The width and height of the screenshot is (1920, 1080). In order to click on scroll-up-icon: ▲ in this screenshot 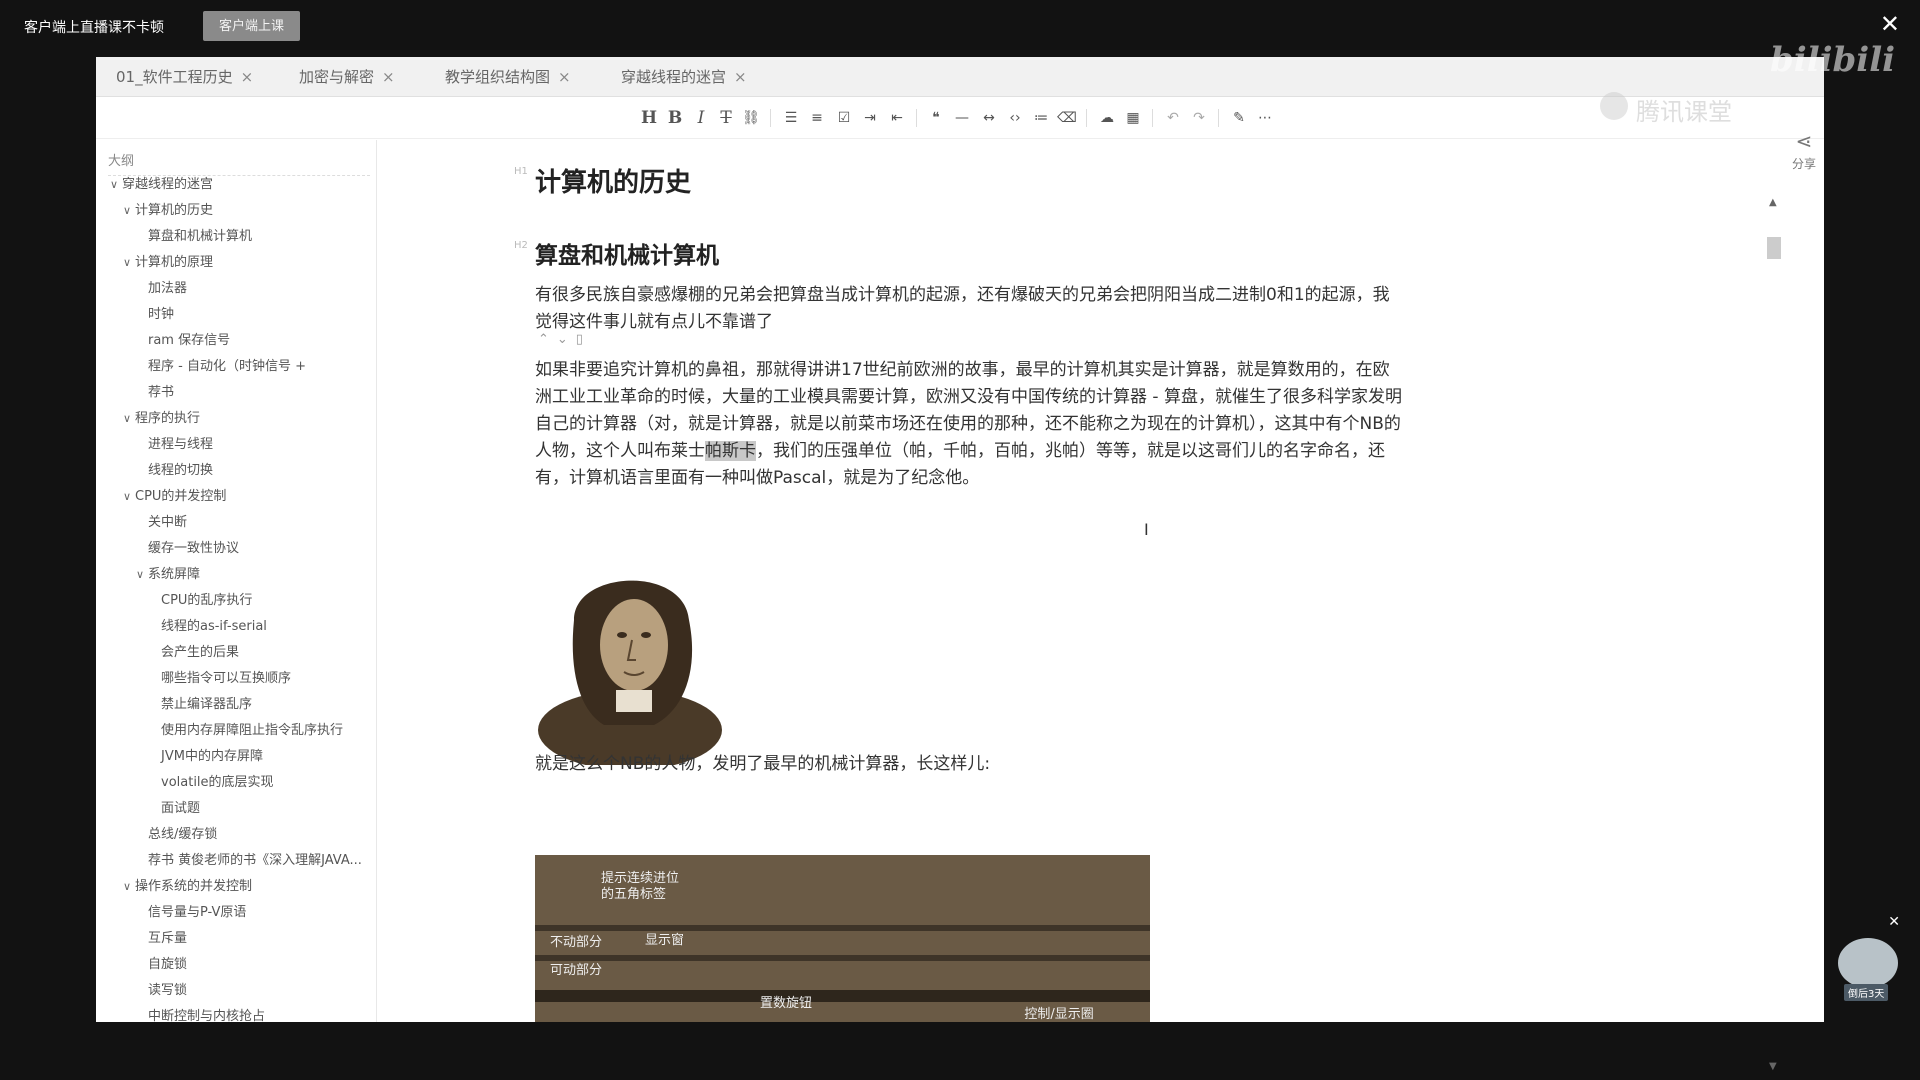, I will do `click(1773, 202)`.